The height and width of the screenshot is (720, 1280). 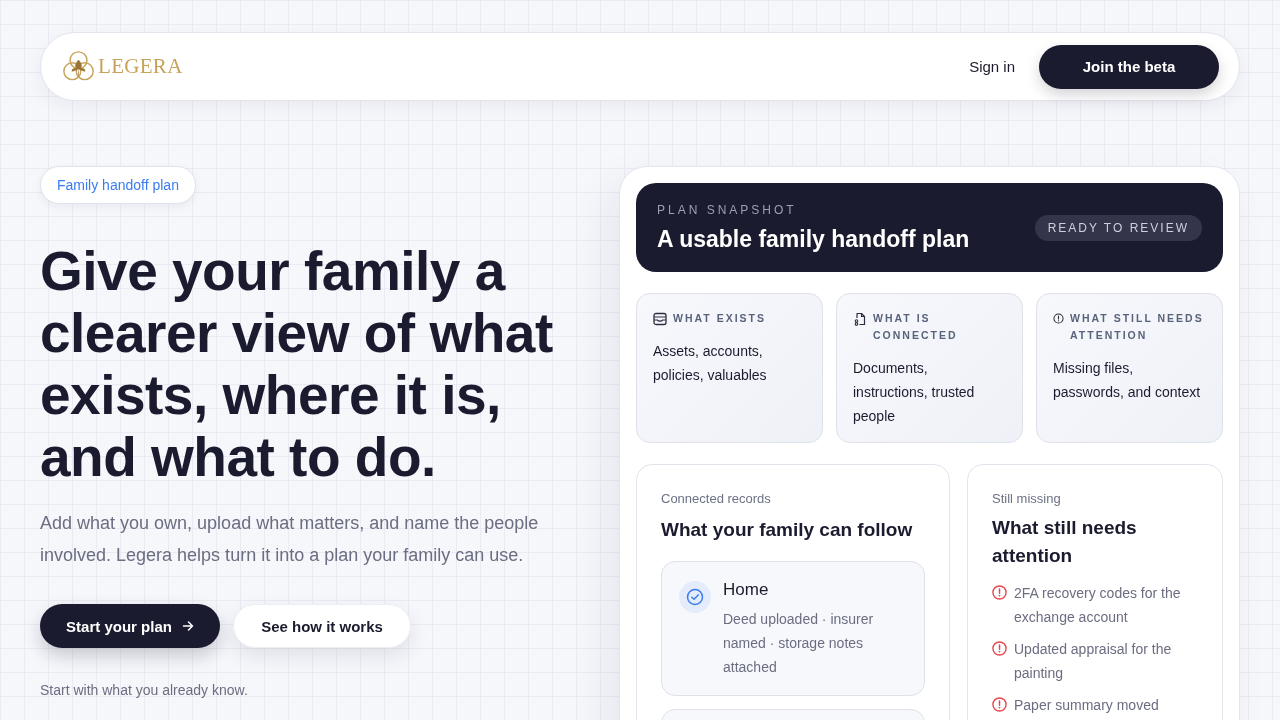 I want to click on hero-note: Start with what you already know., so click(x=144, y=690).